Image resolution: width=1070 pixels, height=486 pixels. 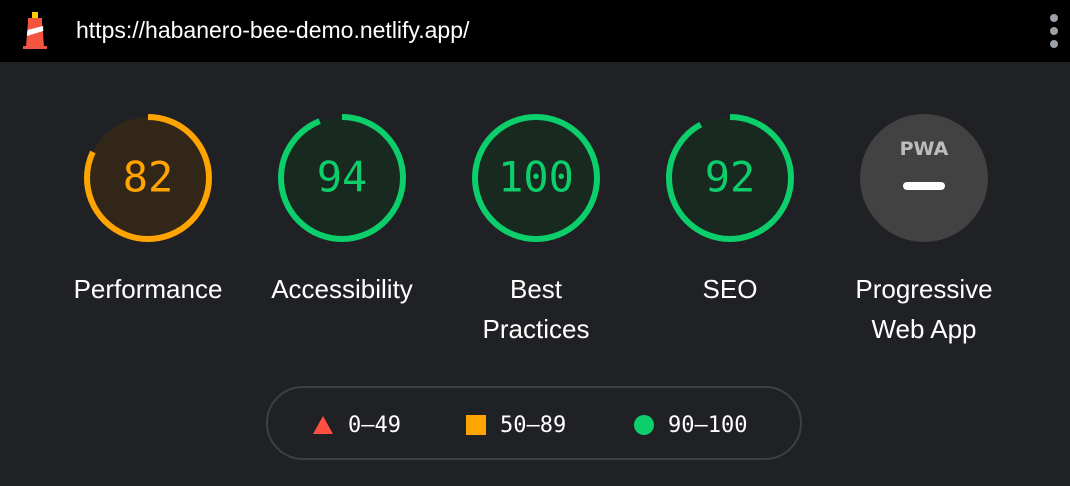 I want to click on triangle-icon, so click(x=323, y=425).